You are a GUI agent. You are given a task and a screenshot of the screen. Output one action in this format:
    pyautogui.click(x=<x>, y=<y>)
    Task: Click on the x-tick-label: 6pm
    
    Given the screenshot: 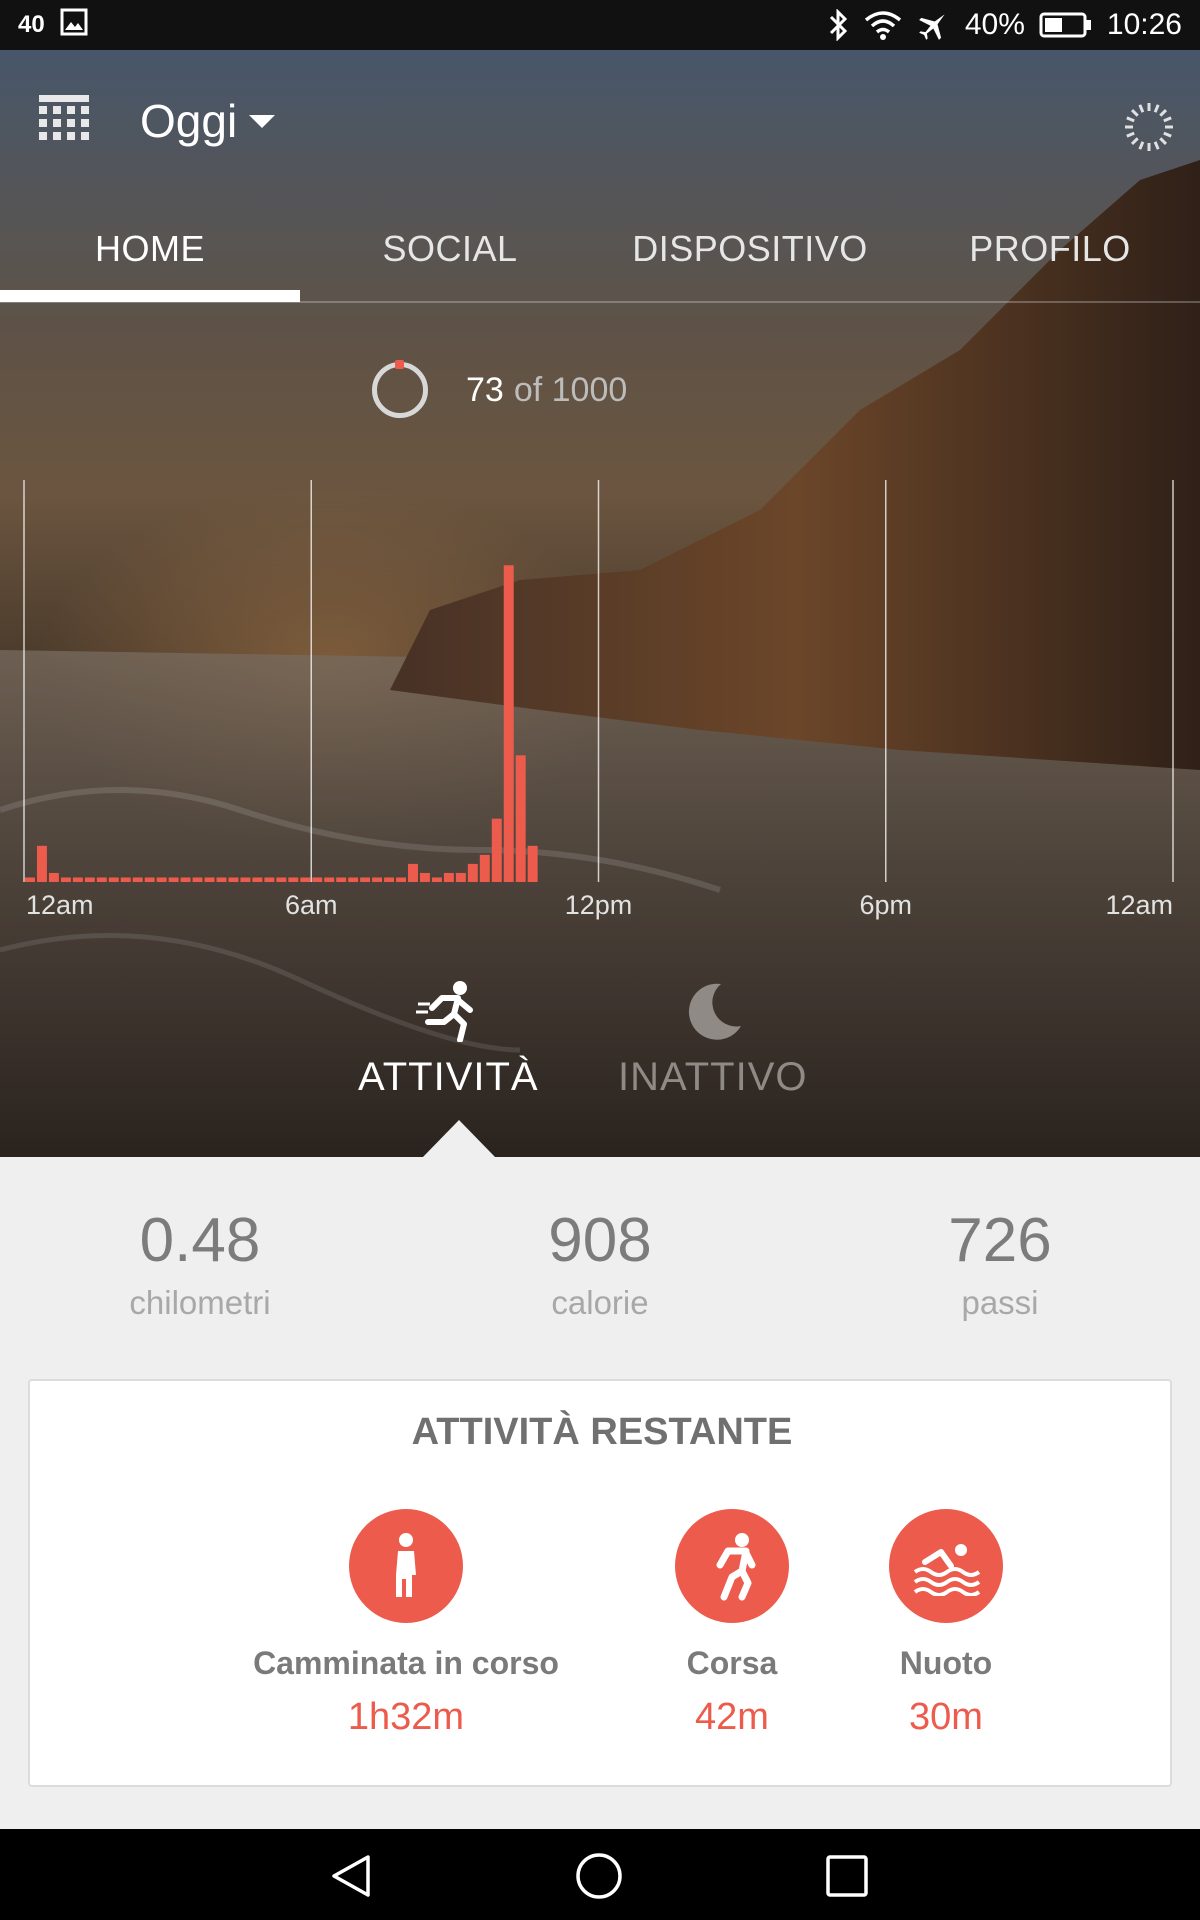 What is the action you would take?
    pyautogui.click(x=885, y=905)
    